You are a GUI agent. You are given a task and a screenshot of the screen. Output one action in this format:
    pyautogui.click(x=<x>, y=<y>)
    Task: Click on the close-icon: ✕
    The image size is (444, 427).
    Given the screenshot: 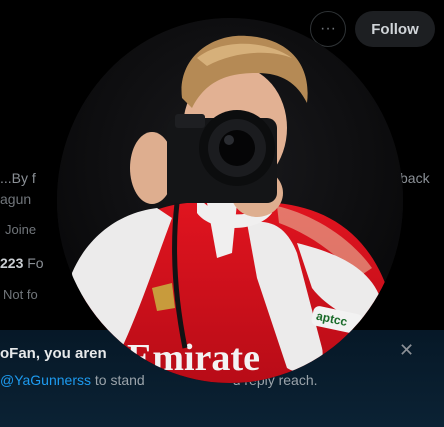 What is the action you would take?
    pyautogui.click(x=406, y=350)
    